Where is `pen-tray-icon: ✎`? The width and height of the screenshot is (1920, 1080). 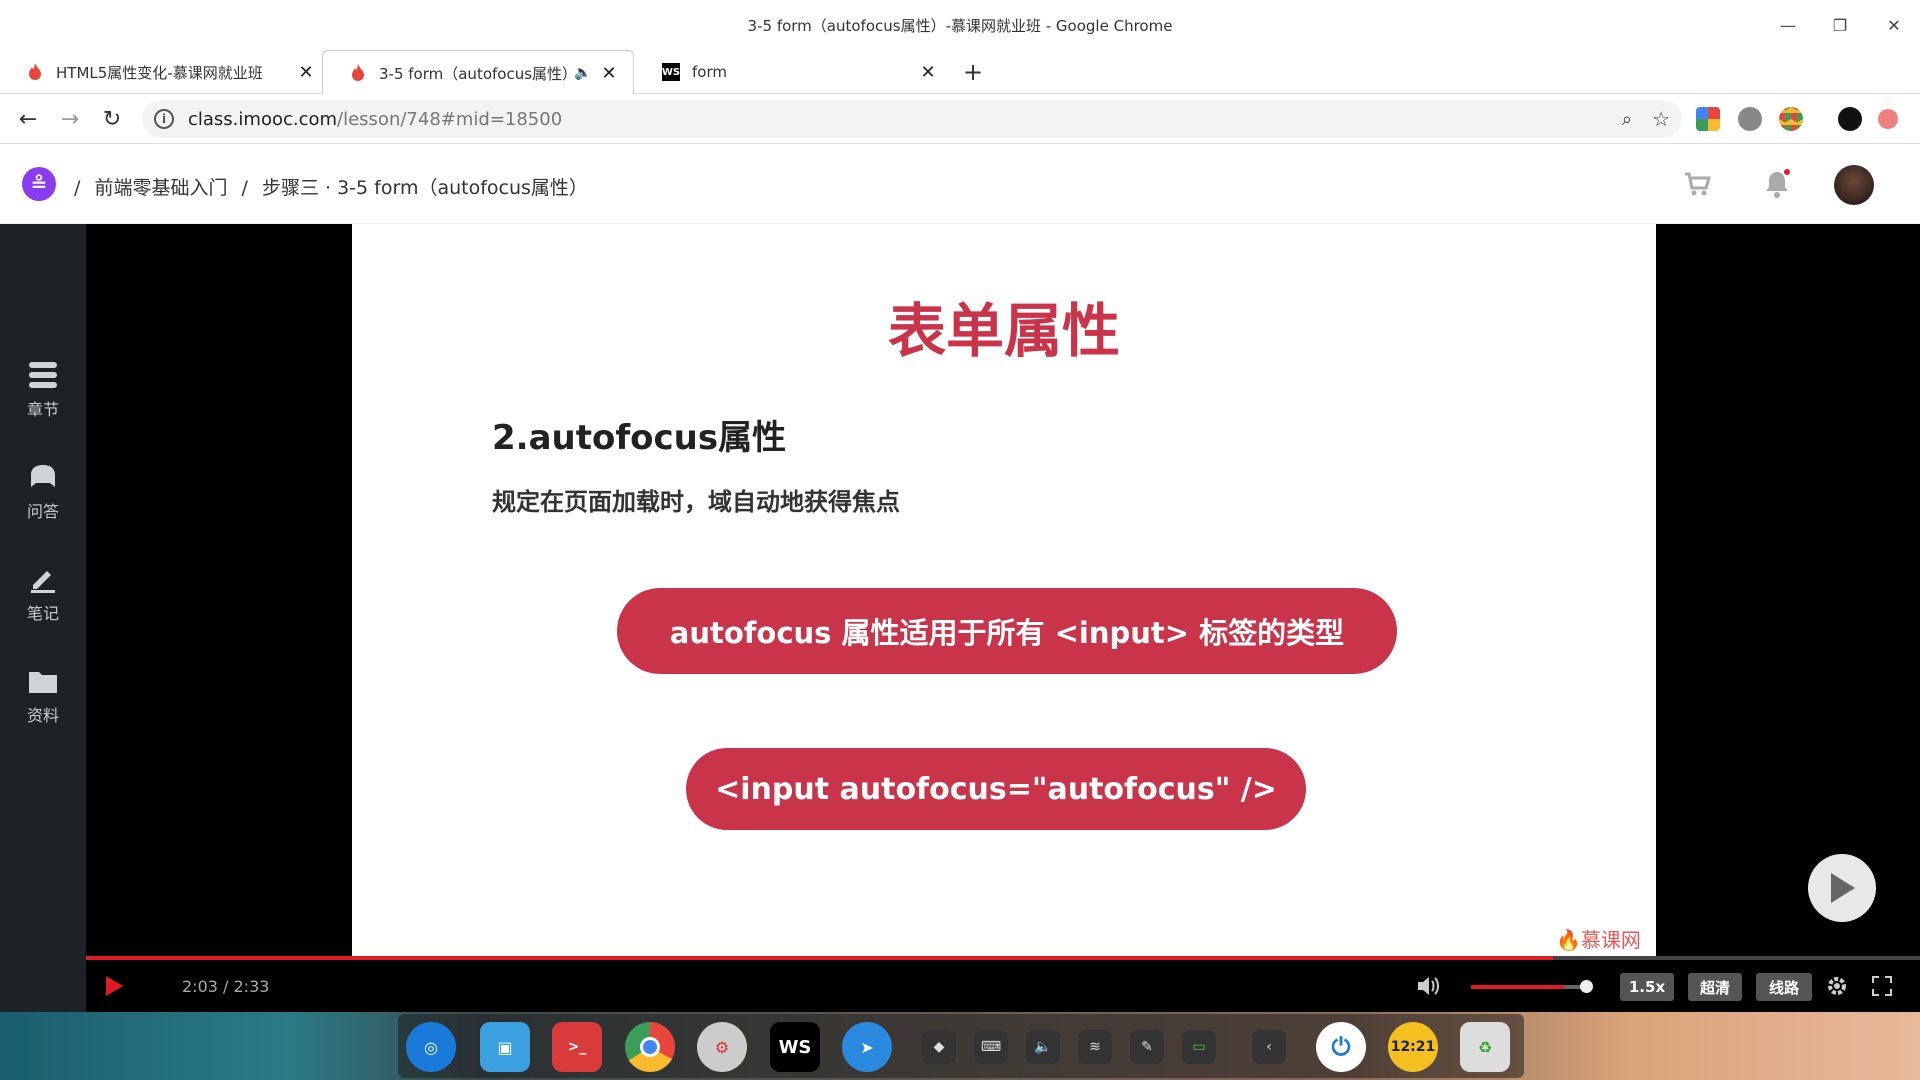 pen-tray-icon: ✎ is located at coordinates (1147, 1047).